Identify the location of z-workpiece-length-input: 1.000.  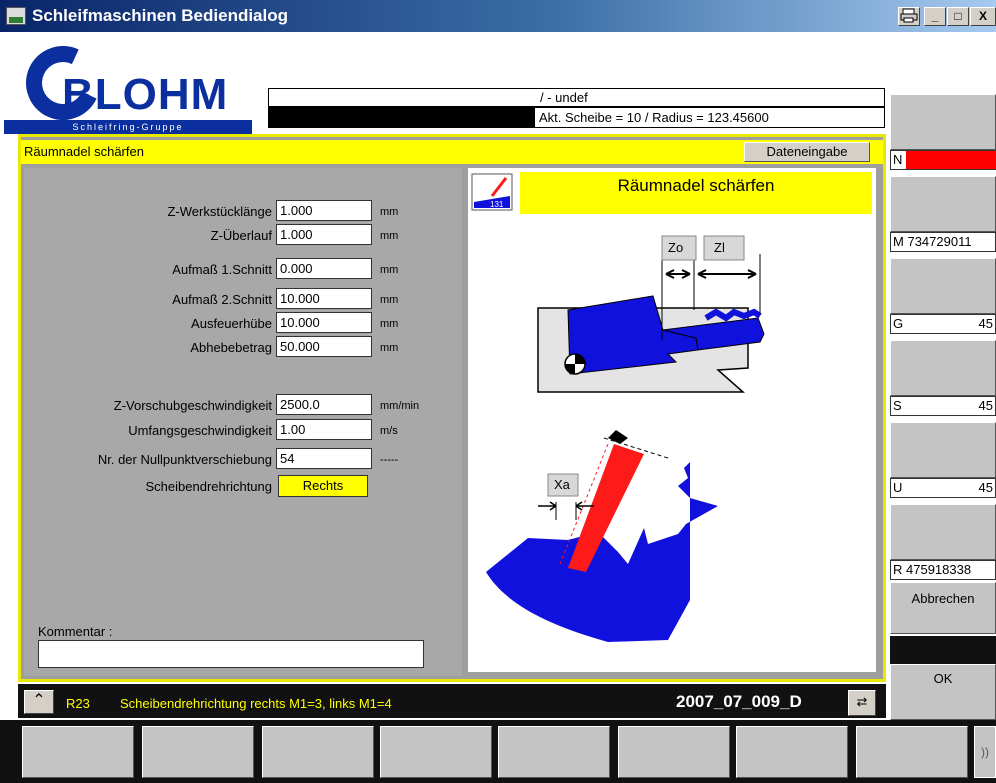
(324, 210).